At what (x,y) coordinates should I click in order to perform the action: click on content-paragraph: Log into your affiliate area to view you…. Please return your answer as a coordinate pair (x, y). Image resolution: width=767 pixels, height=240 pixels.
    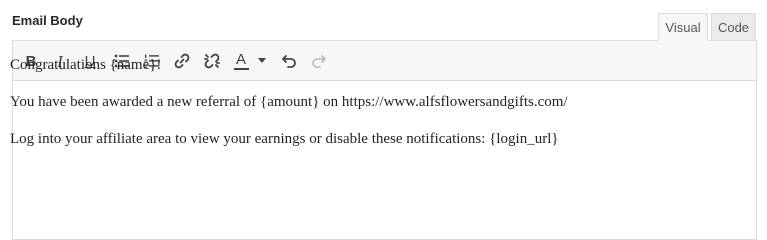
    Looking at the image, I should click on (284, 139).